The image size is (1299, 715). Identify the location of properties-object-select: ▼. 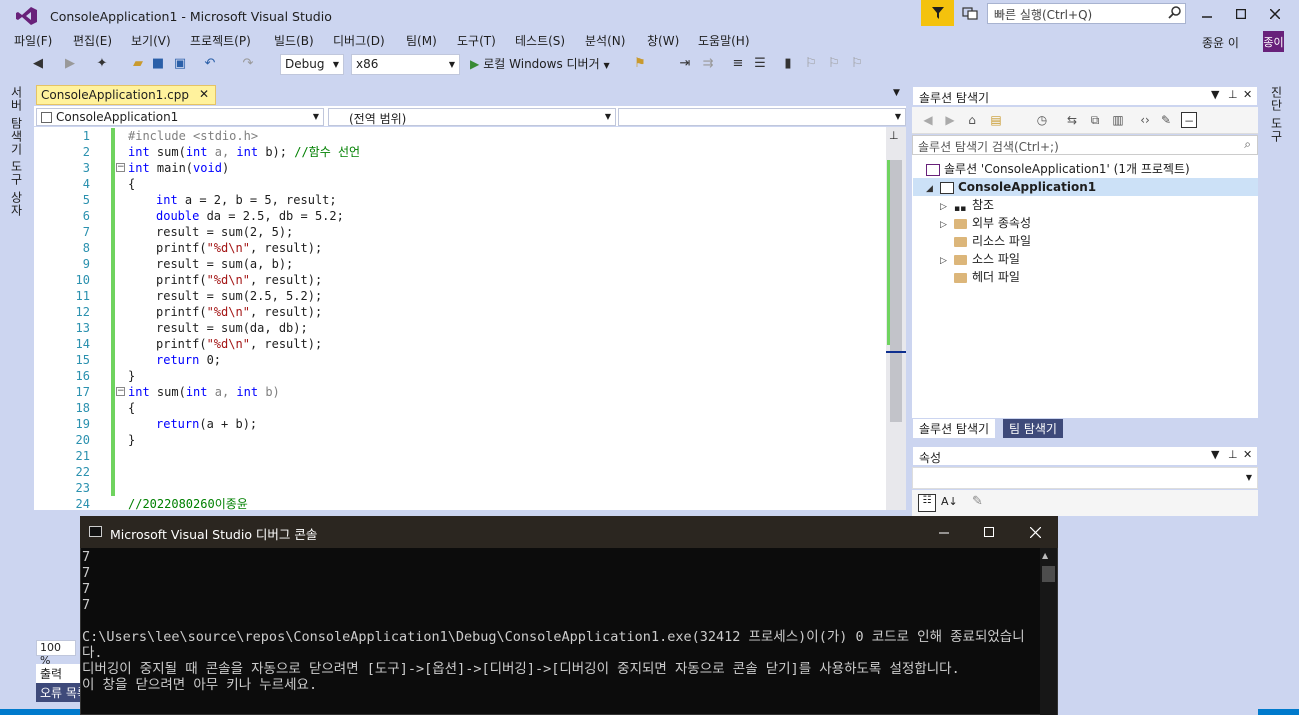
(1085, 478).